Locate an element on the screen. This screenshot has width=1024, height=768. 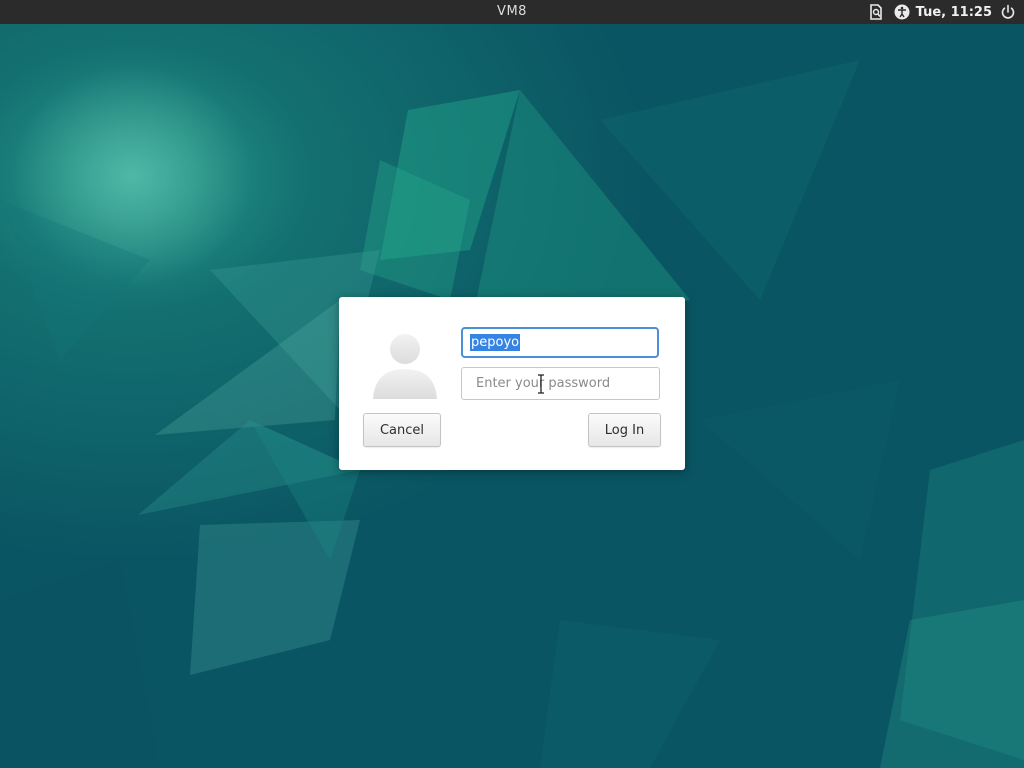
power-icon is located at coordinates (1008, 12).